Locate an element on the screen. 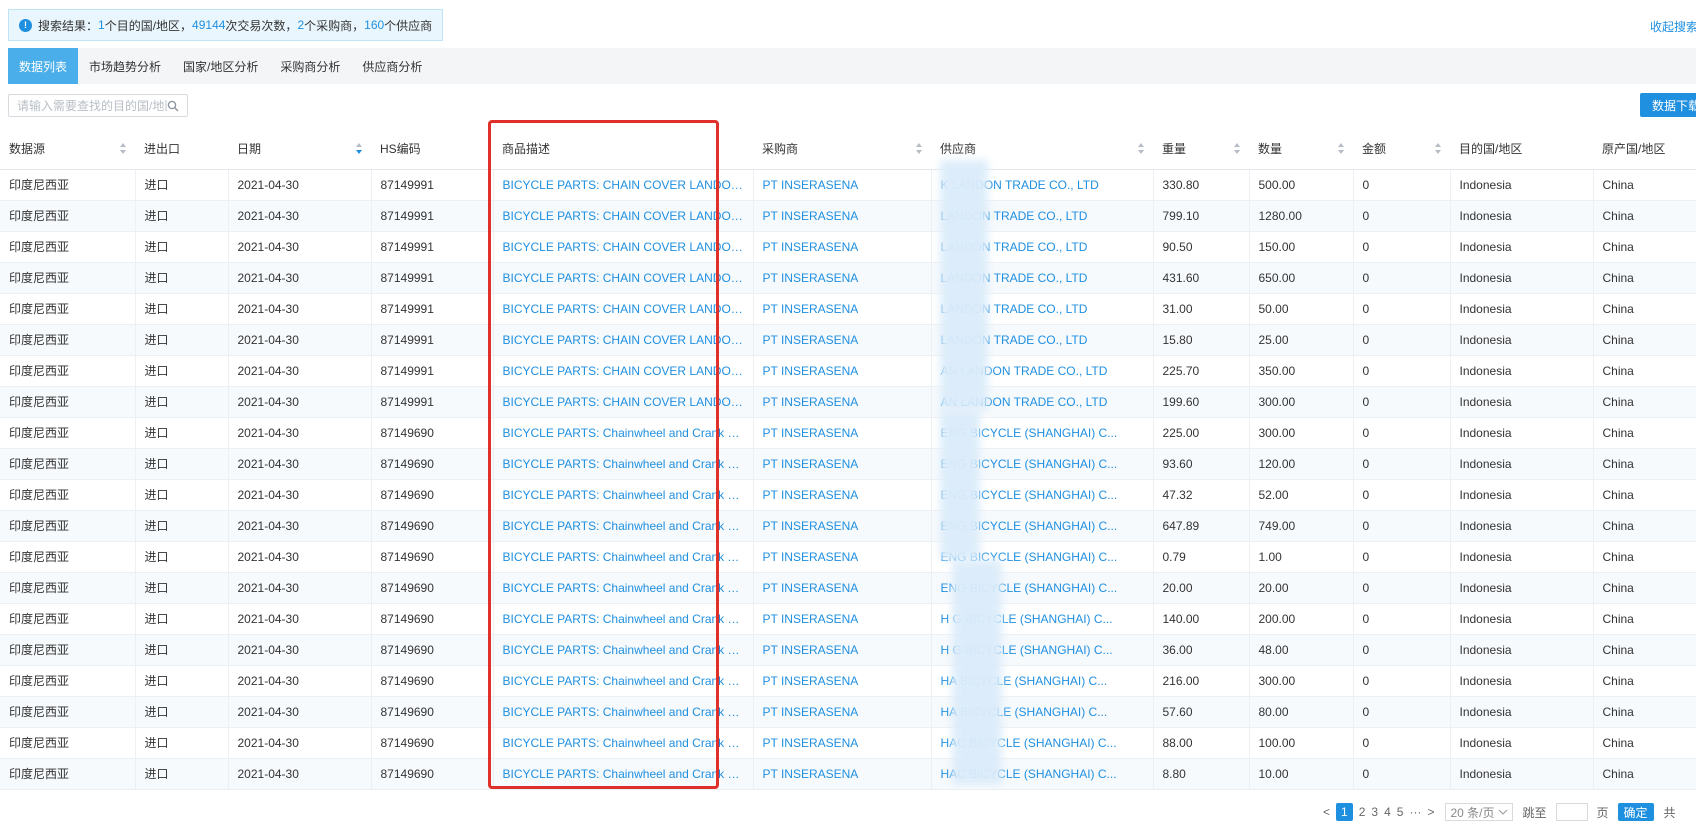 The width and height of the screenshot is (1696, 836). jump-page-input is located at coordinates (1571, 812).